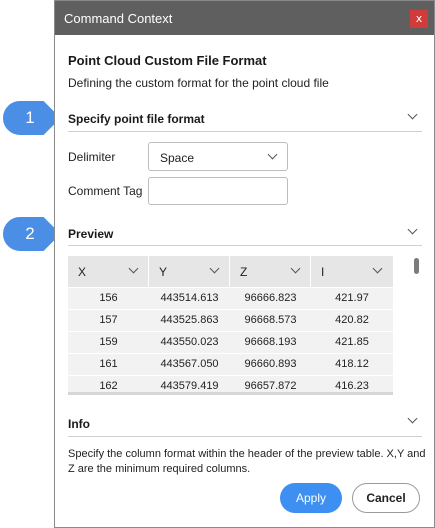 This screenshot has height=528, width=435. What do you see at coordinates (311, 498) in the screenshot?
I see `apply-button: Apply` at bounding box center [311, 498].